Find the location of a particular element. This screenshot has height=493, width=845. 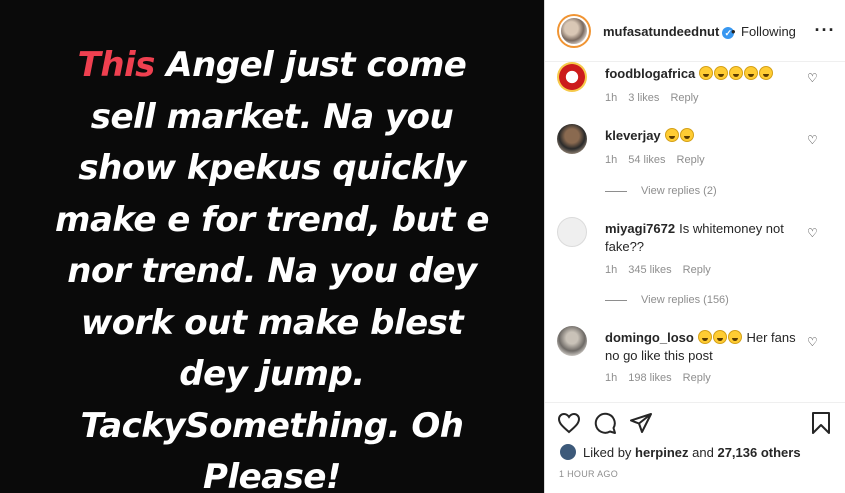

post-line: show kpekus quickly is located at coordinates (272, 168).